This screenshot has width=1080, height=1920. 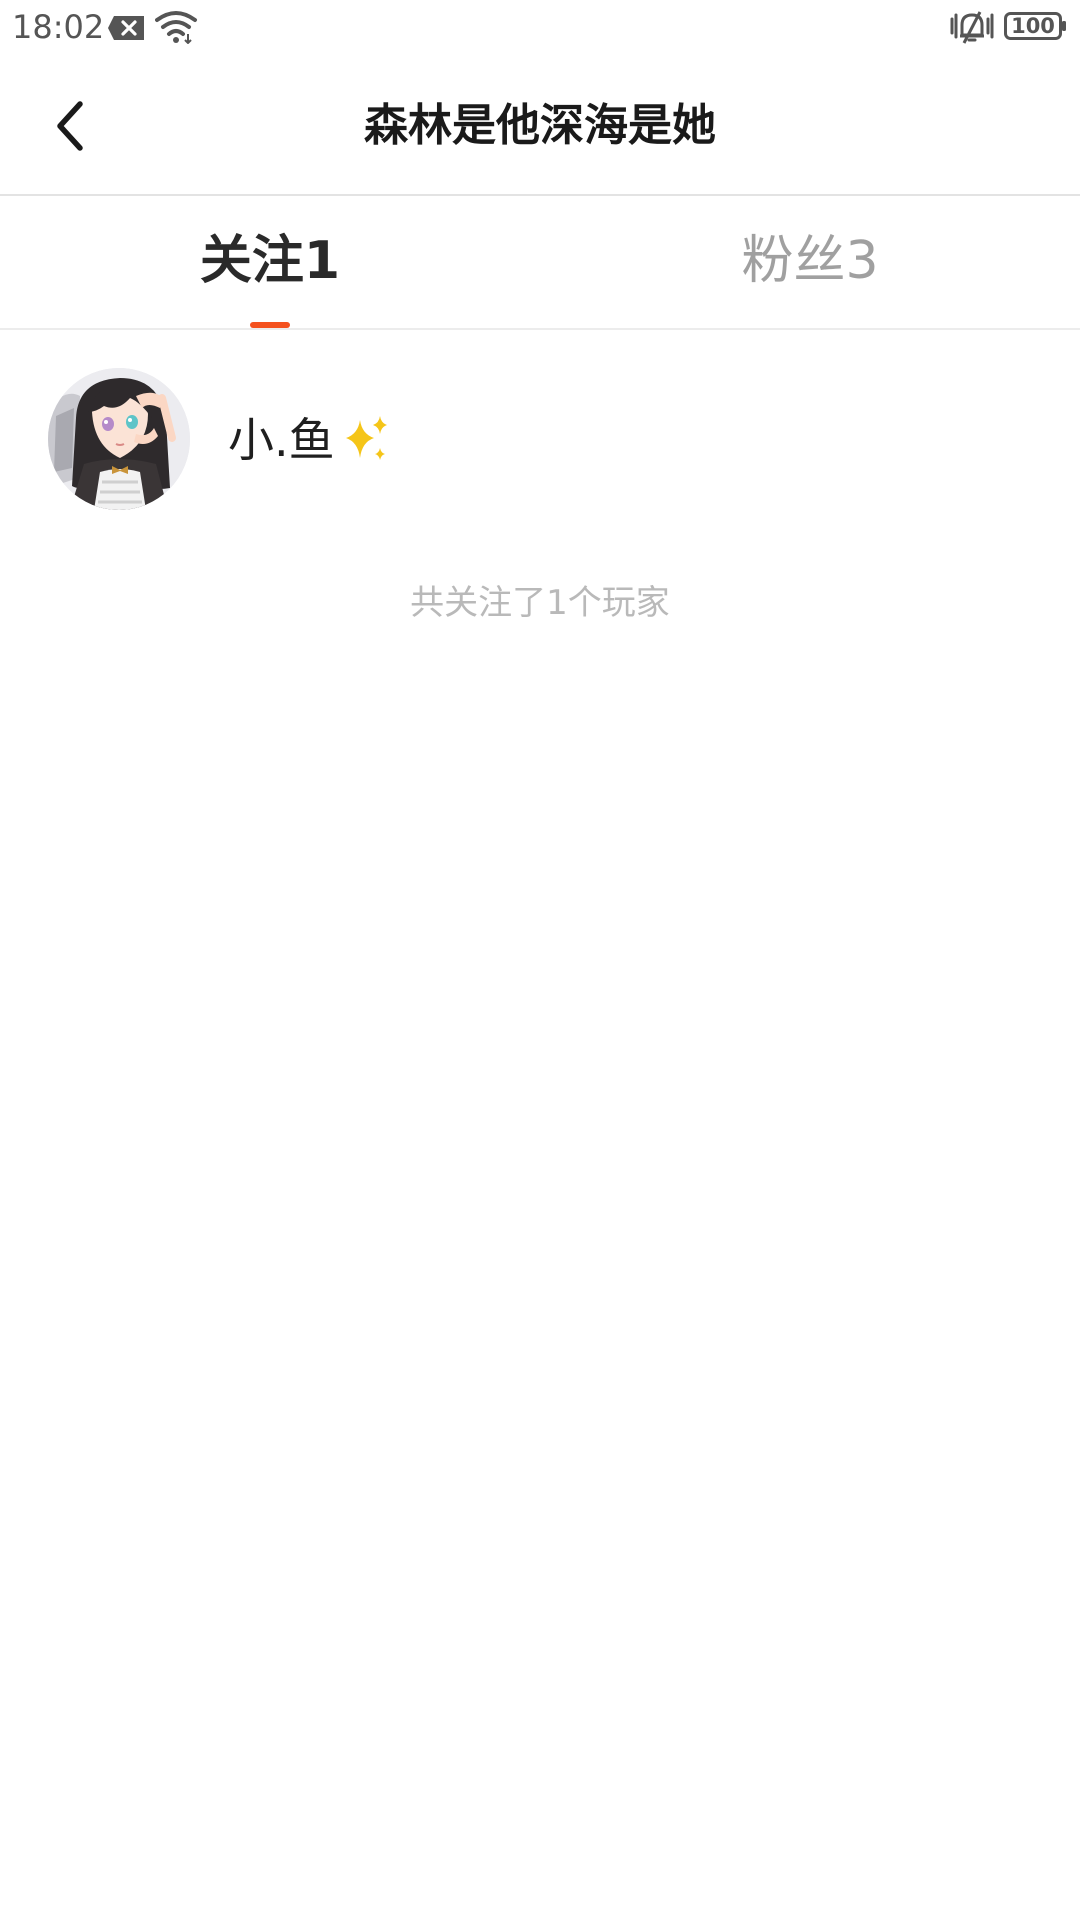 I want to click on wifi-icon, so click(x=176, y=27).